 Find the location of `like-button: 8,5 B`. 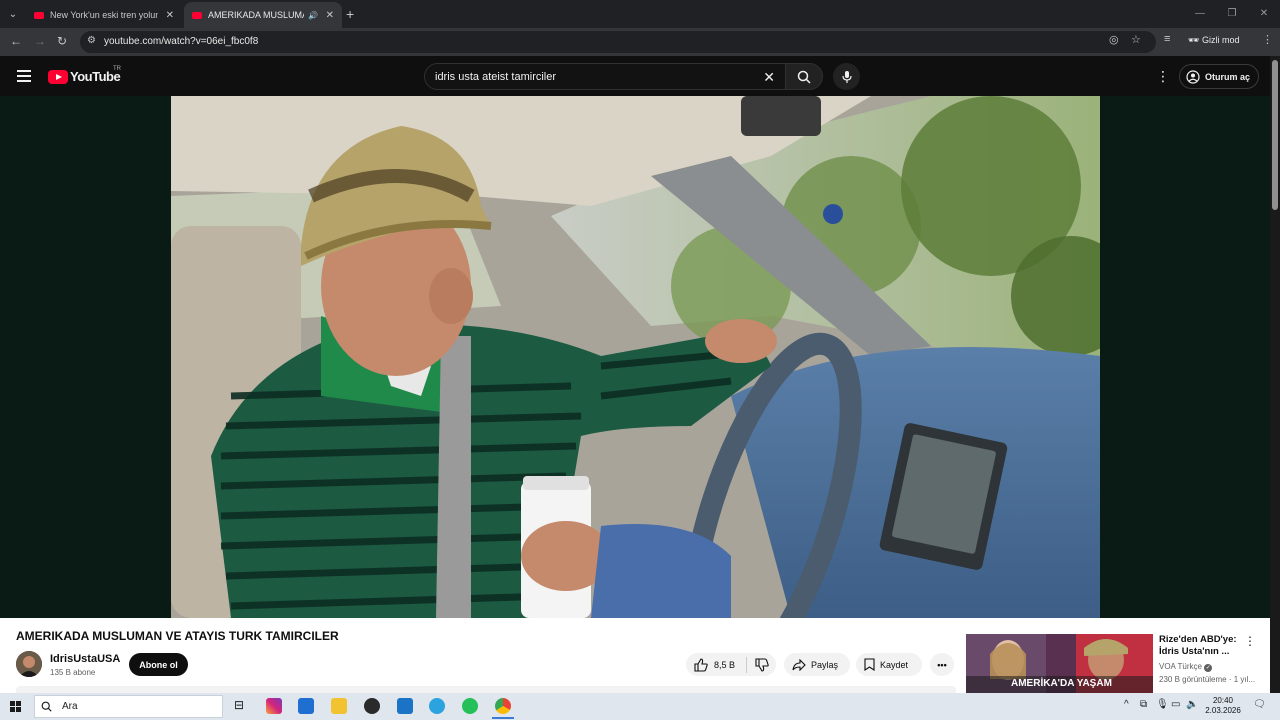

like-button: 8,5 B is located at coordinates (716, 664).